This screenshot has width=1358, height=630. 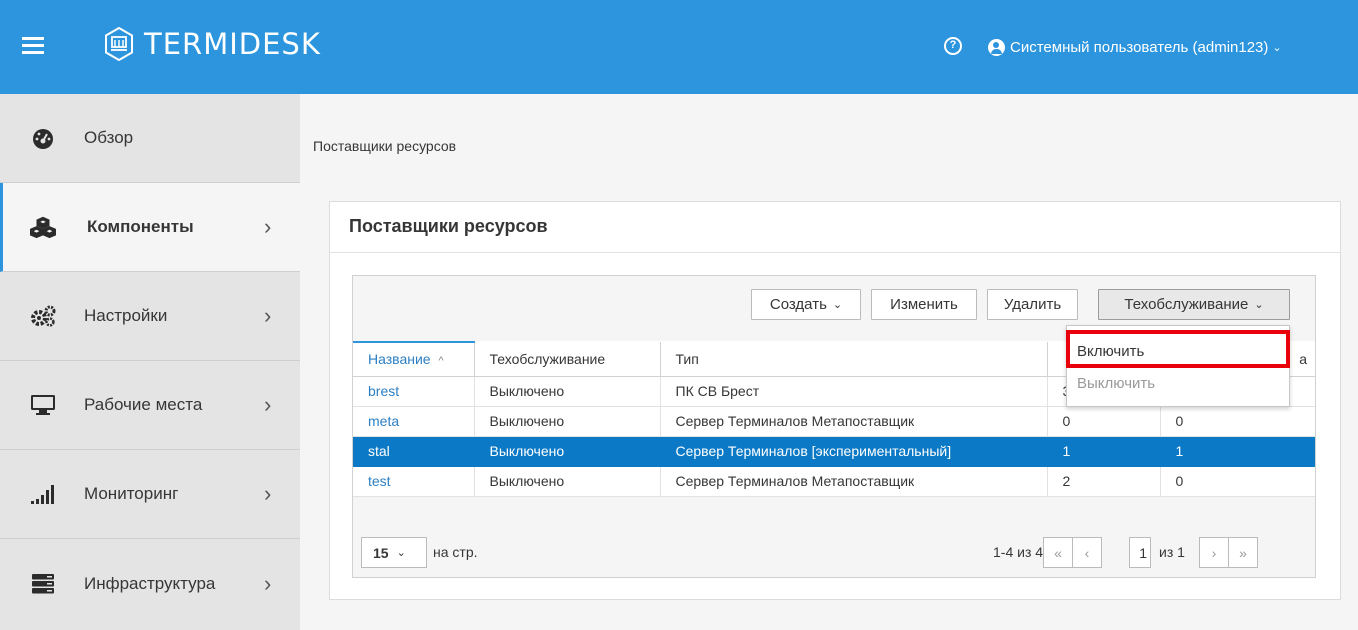 I want to click on monitor-icon, so click(x=43, y=405).